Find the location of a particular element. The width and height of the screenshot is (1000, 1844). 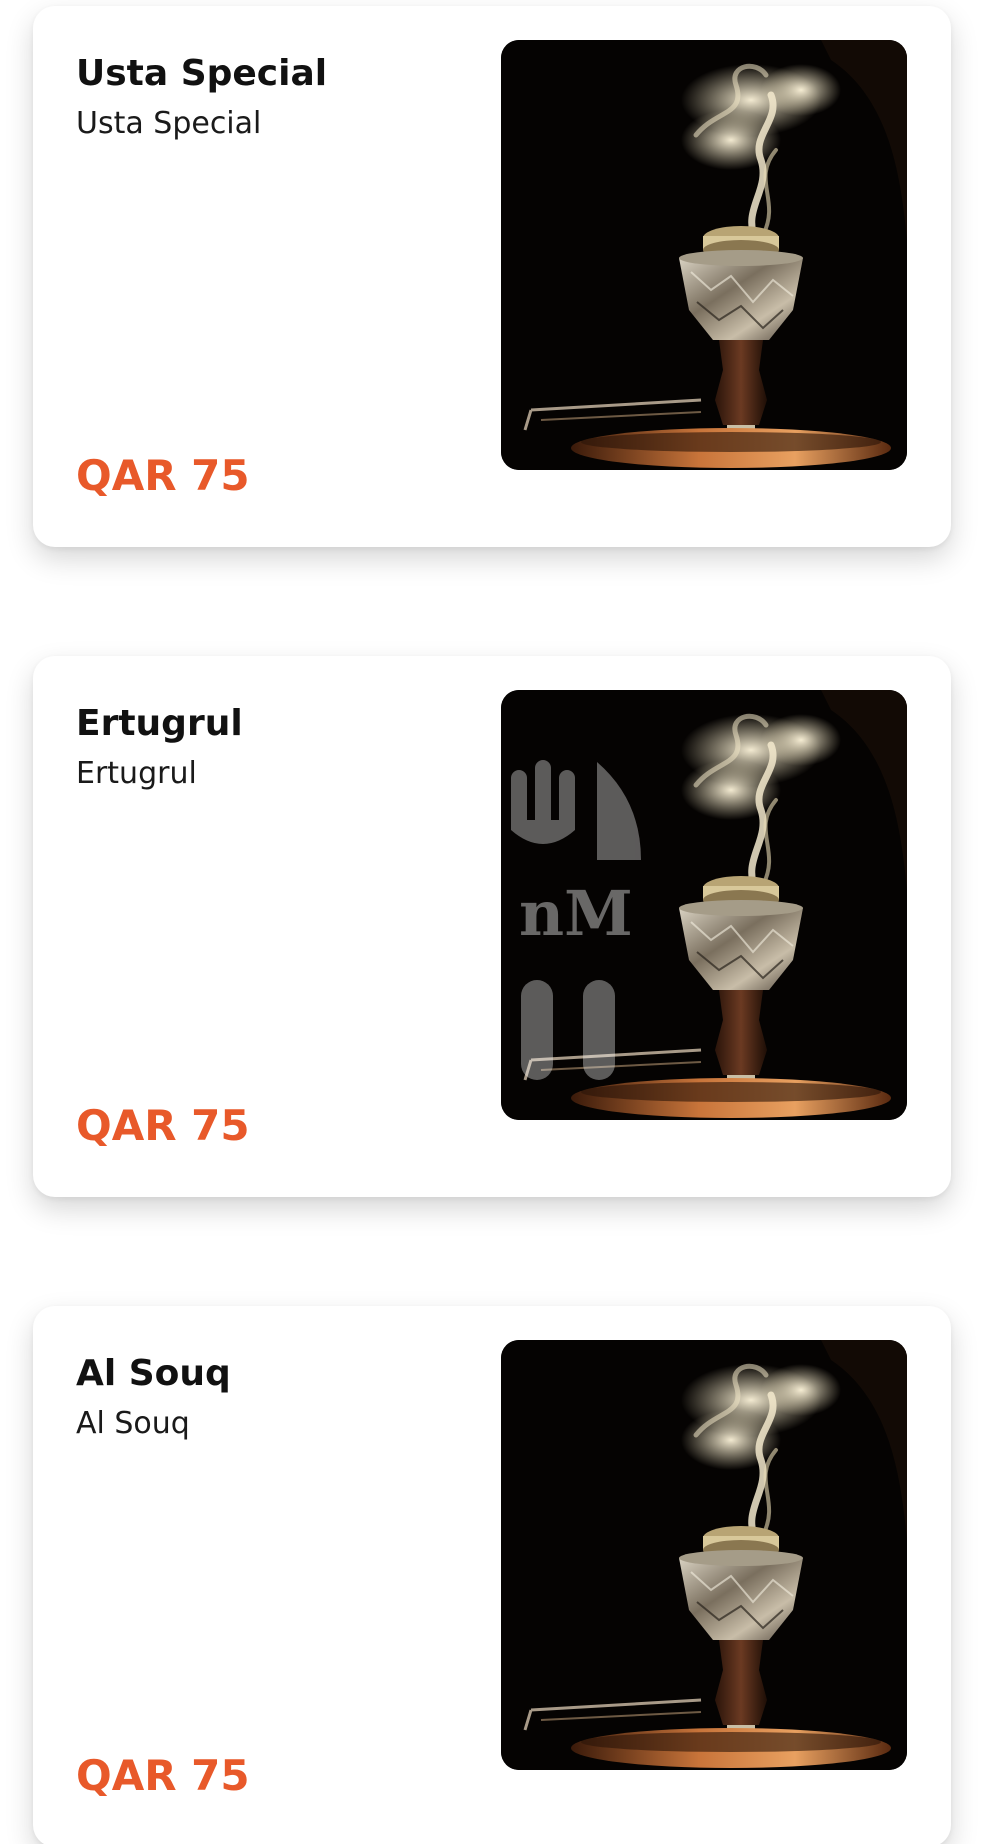

menu-item-title: Al Souq is located at coordinates (153, 1373).